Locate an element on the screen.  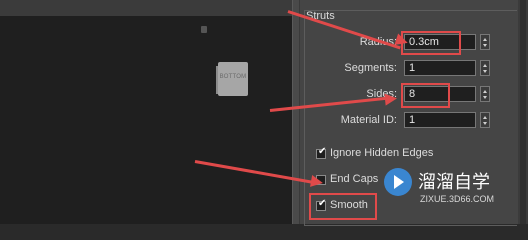
watermark-title: 溜溜自学 is located at coordinates (454, 182).